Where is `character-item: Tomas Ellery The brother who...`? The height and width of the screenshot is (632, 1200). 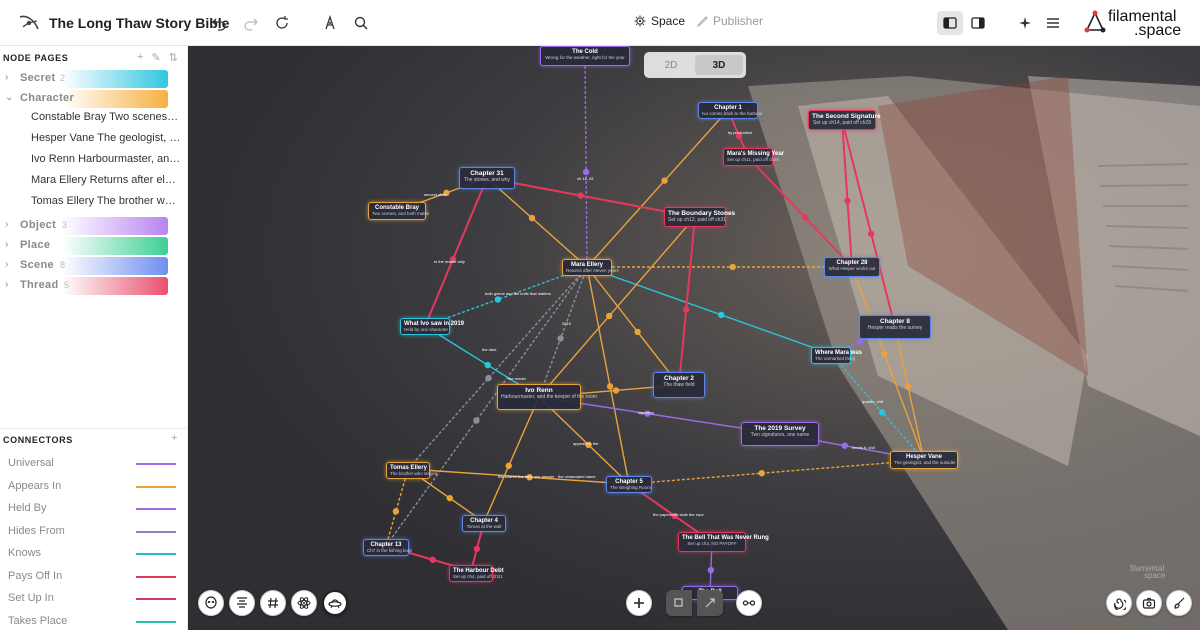 character-item: Tomas Ellery The brother who... is located at coordinates (106, 201).